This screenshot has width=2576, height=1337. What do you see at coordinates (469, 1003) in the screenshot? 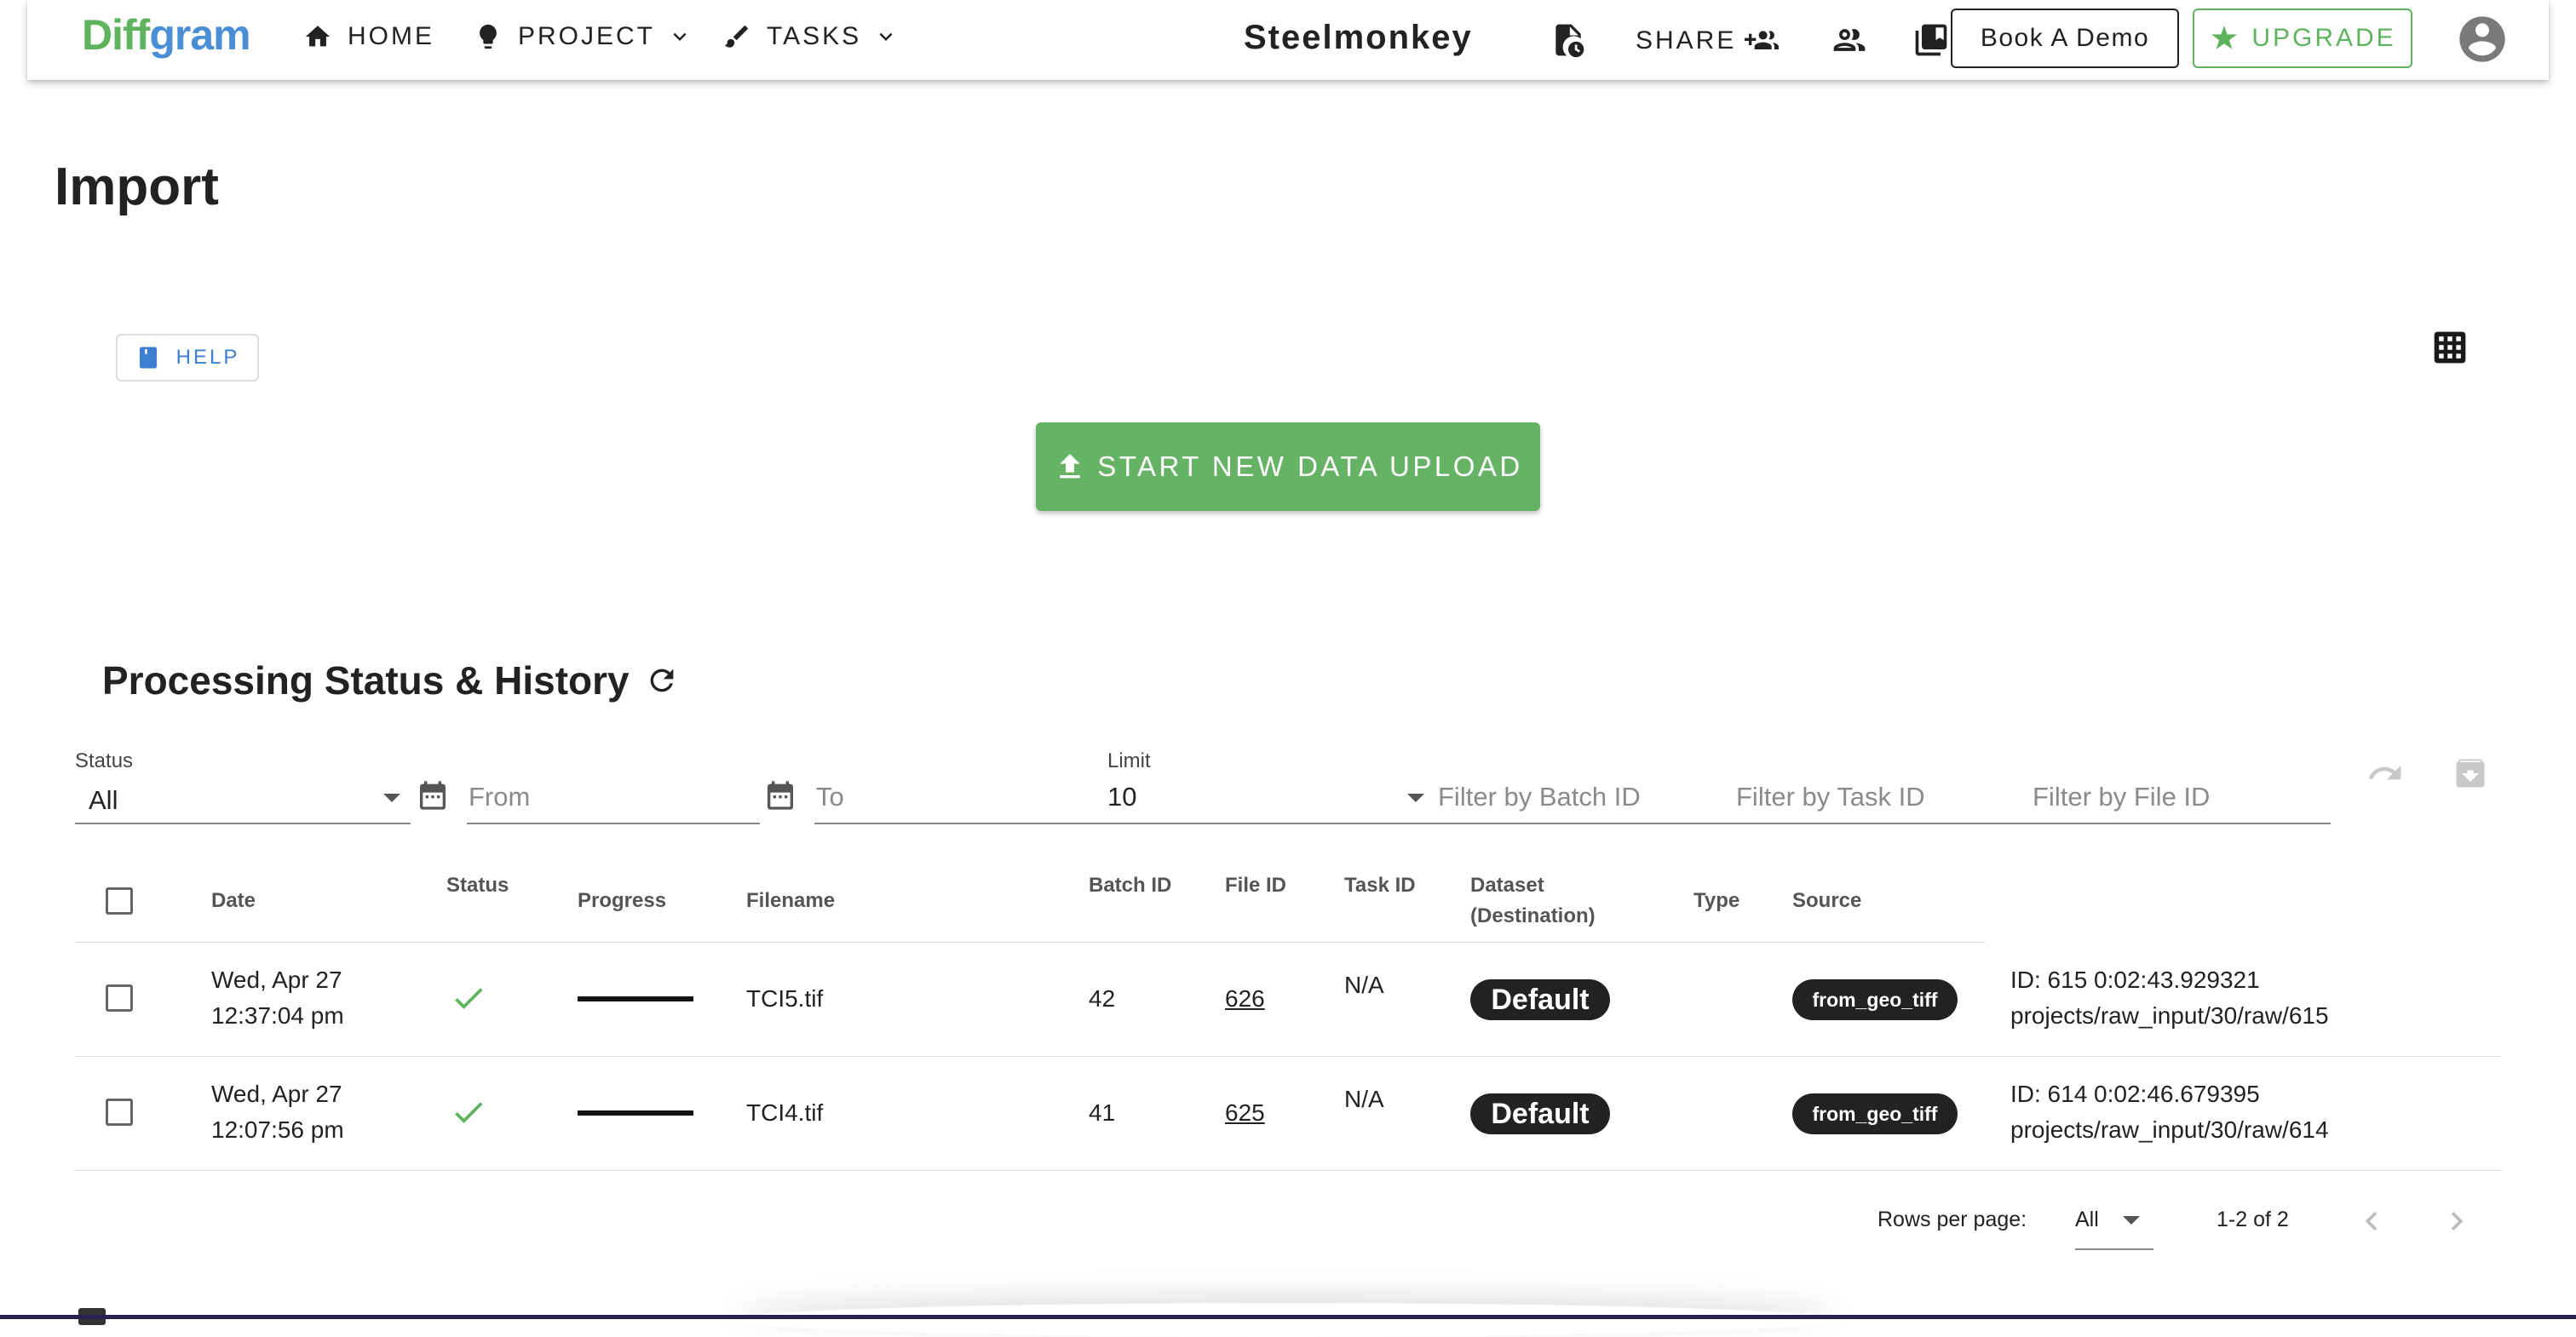
I see `success-check-icon` at bounding box center [469, 1003].